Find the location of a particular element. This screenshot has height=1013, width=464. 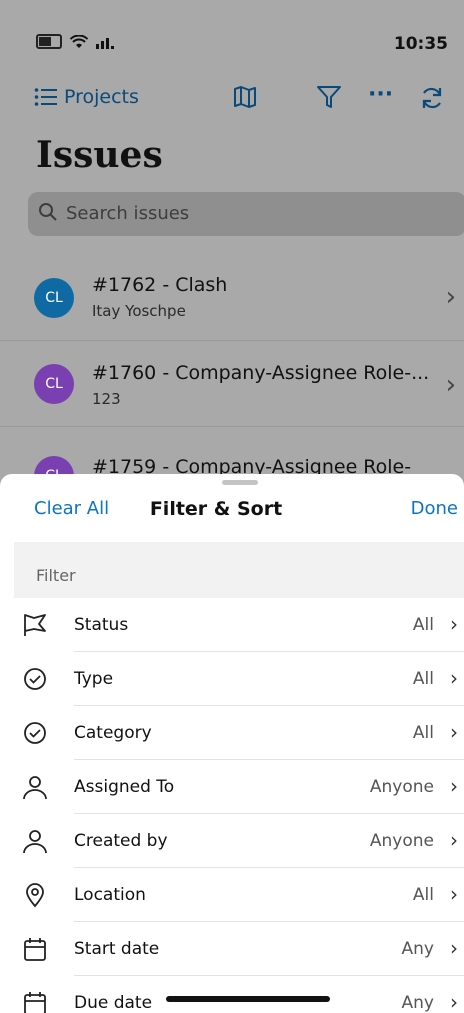

page-title: Issues is located at coordinates (99, 155).